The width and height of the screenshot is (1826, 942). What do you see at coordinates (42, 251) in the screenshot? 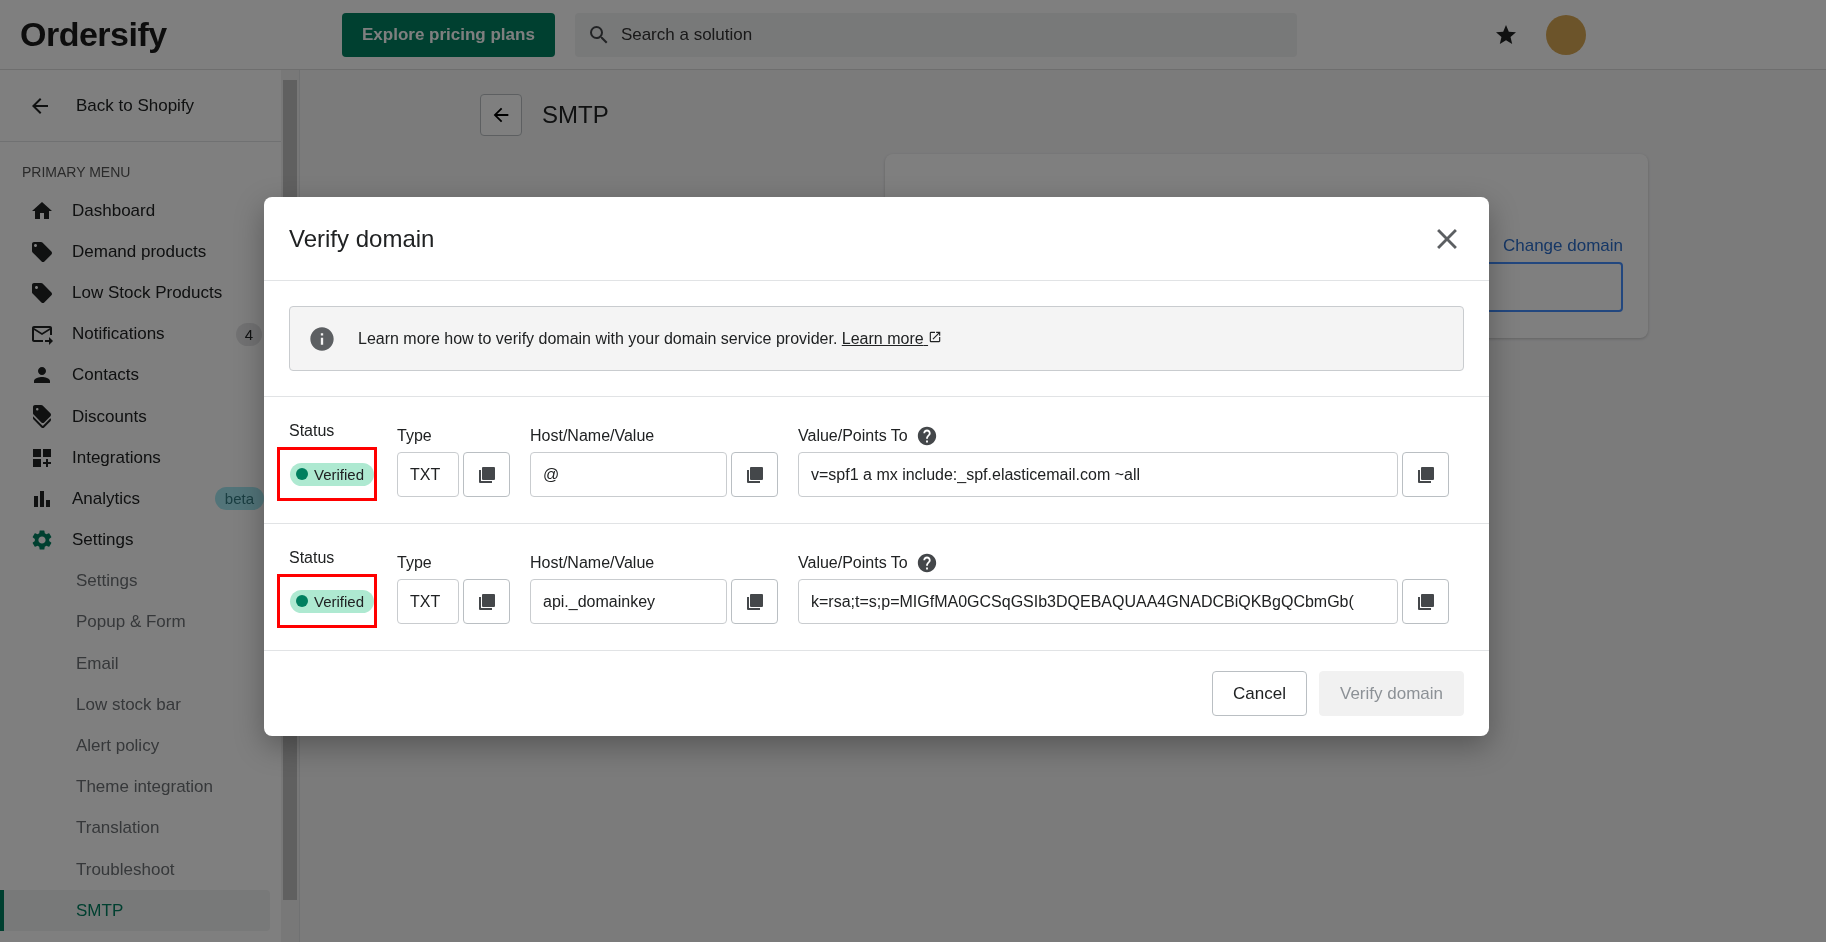
I see `tag-icon` at bounding box center [42, 251].